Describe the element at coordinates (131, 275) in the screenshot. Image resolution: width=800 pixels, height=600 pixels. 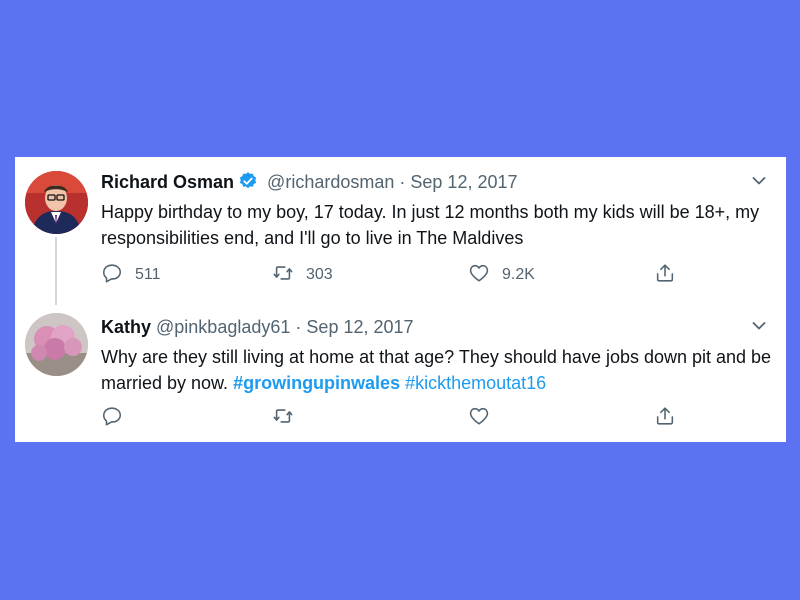
I see `reply-button: 511` at that location.